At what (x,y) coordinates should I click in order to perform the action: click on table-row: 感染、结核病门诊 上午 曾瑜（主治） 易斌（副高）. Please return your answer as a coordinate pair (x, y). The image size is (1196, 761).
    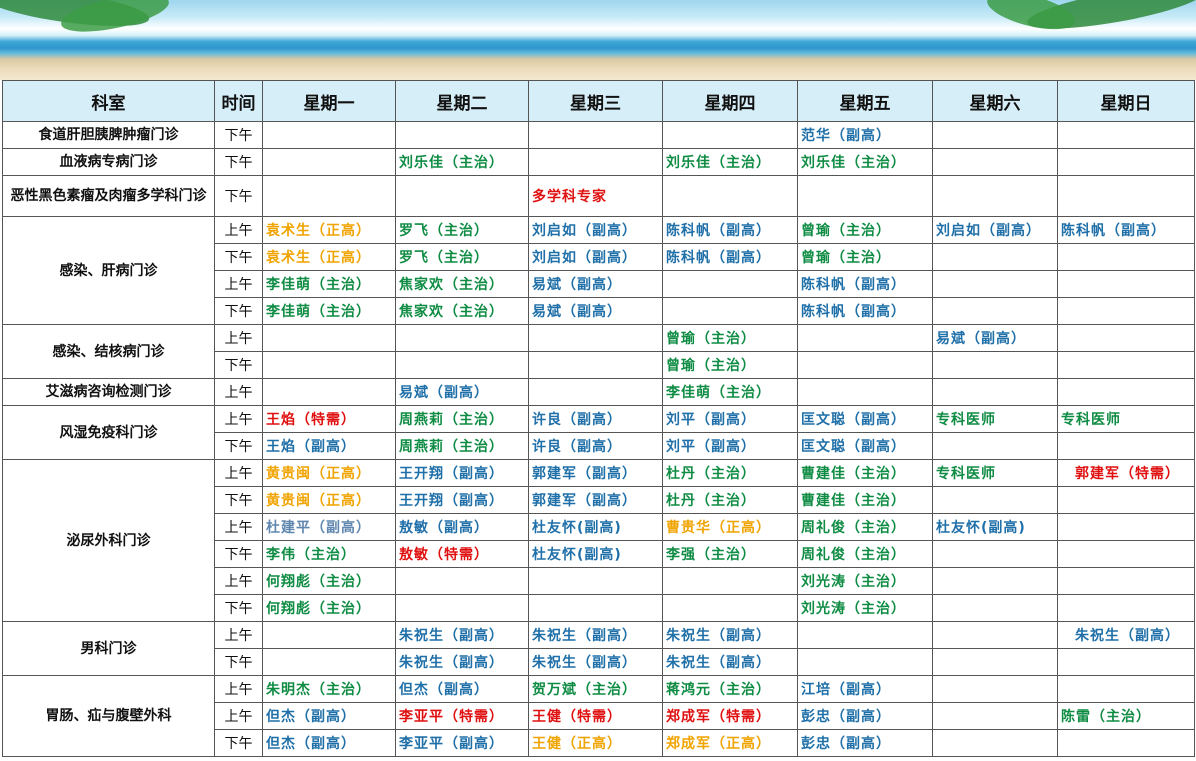
    Looking at the image, I should click on (598, 351).